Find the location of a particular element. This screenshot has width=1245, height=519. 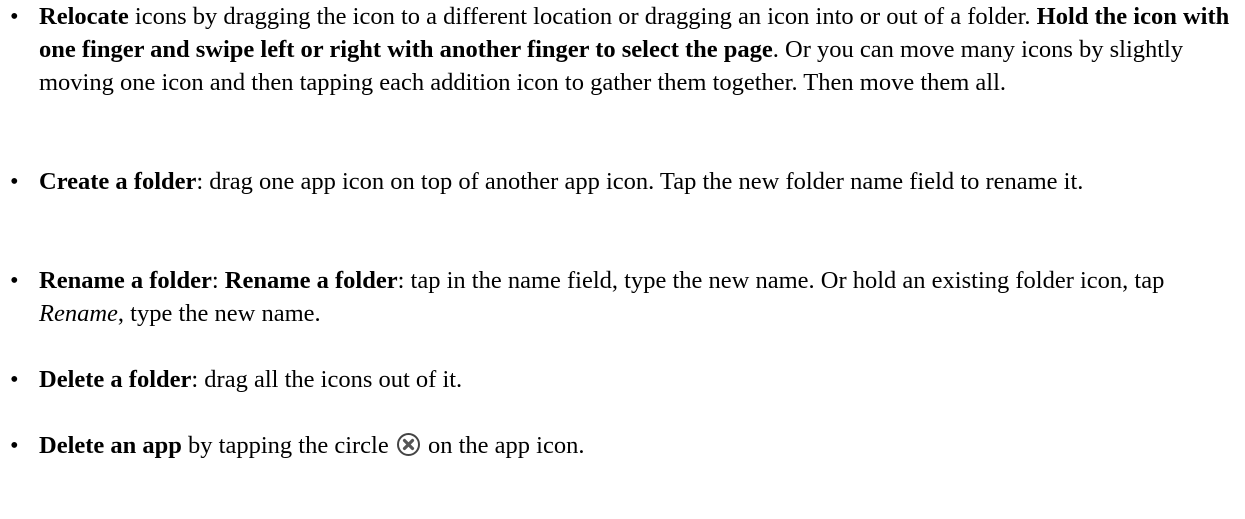

term-rename-folder: Rename a folder is located at coordinates (125, 280).